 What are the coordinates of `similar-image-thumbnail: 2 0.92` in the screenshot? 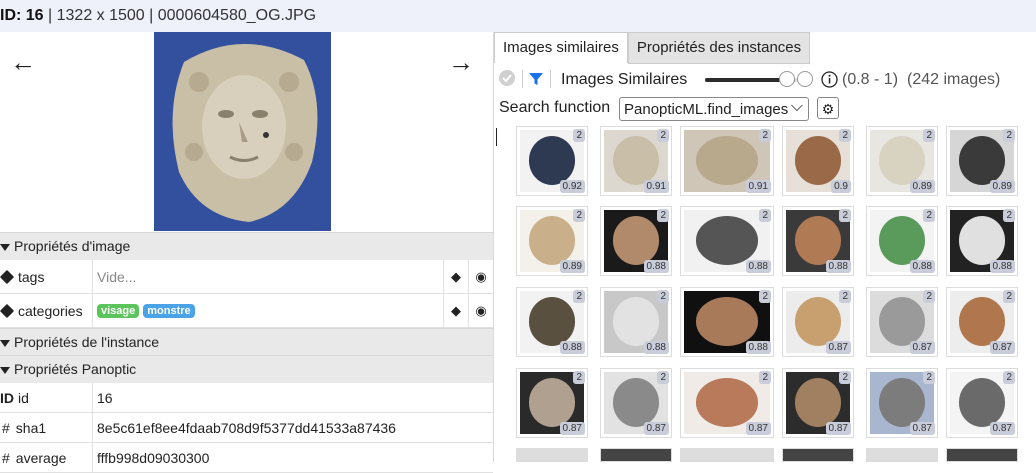 It's located at (552, 161).